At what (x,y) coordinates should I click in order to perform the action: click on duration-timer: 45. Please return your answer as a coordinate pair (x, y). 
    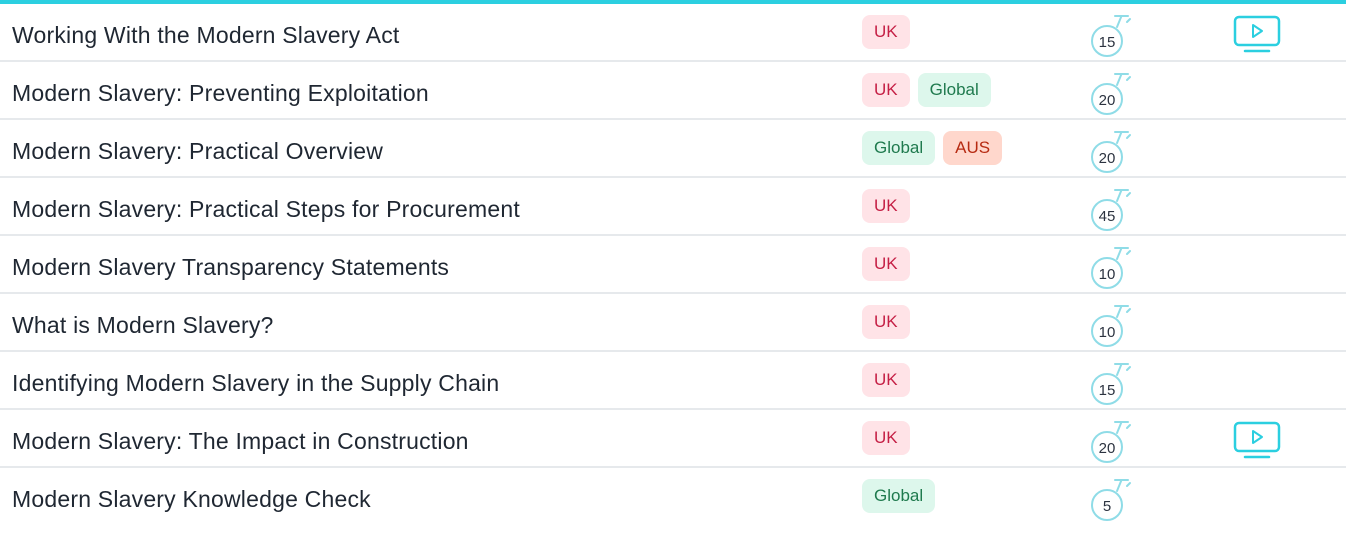
    Looking at the image, I should click on (1111, 207).